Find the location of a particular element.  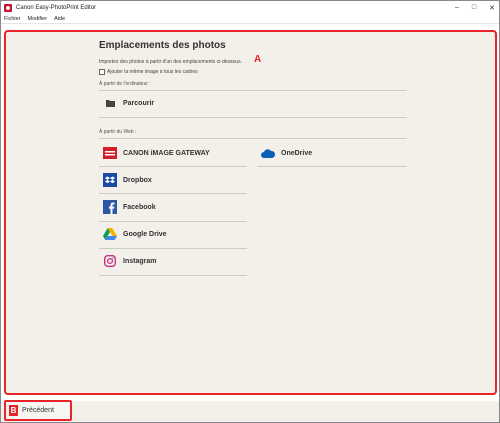

window-controls: – □ ✕ is located at coordinates (475, 7).